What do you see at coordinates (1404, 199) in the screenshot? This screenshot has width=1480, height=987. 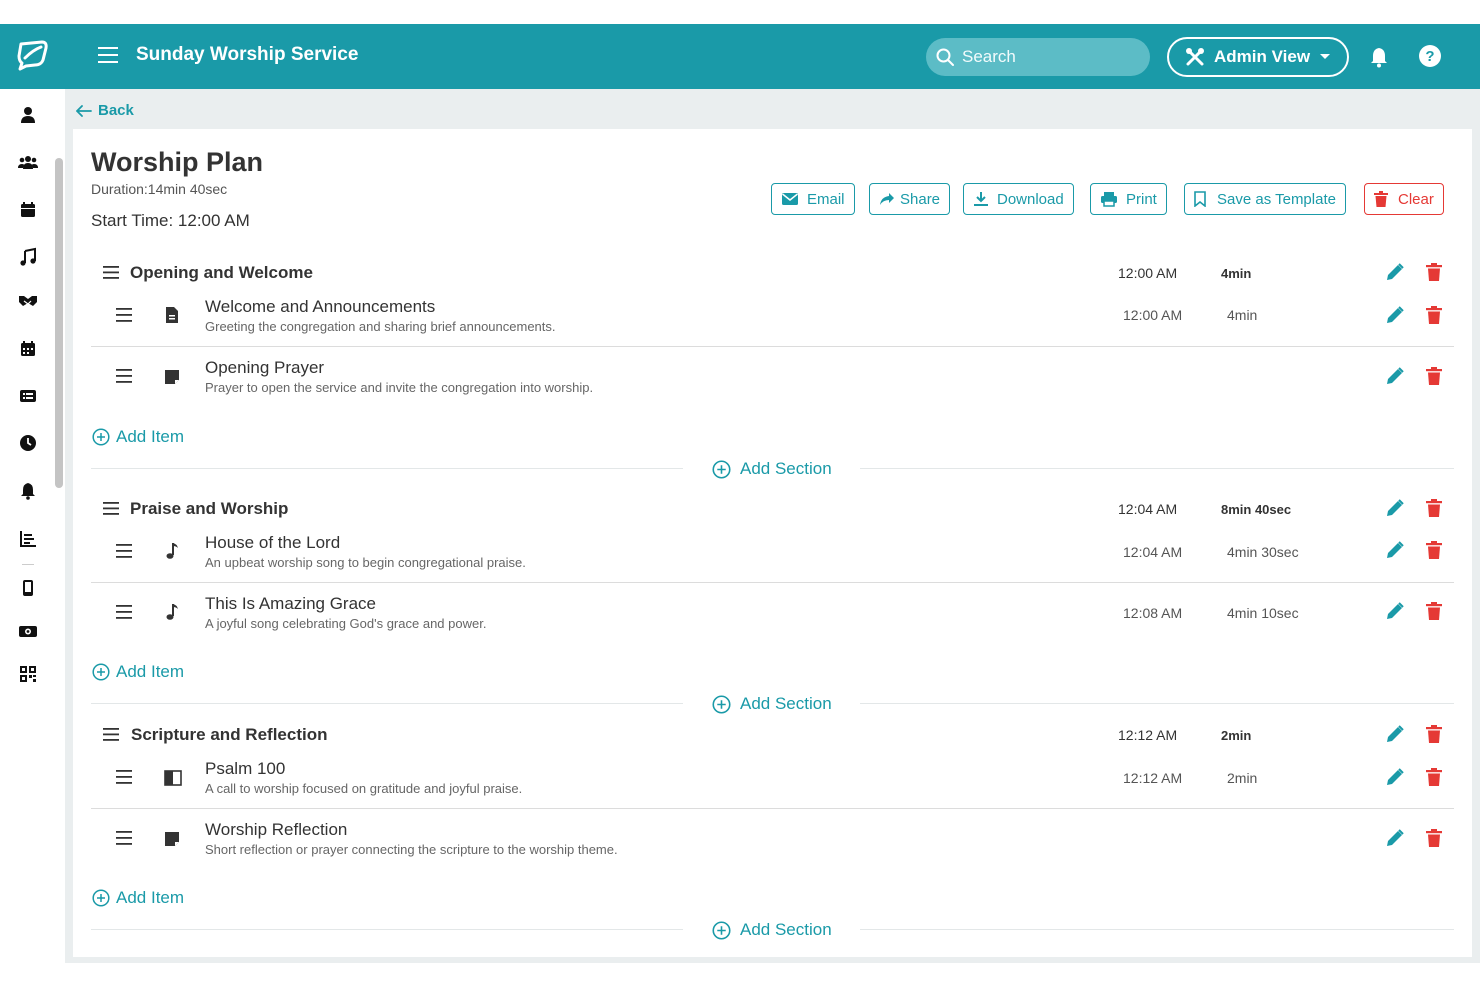 I see `clear-button: Clear` at bounding box center [1404, 199].